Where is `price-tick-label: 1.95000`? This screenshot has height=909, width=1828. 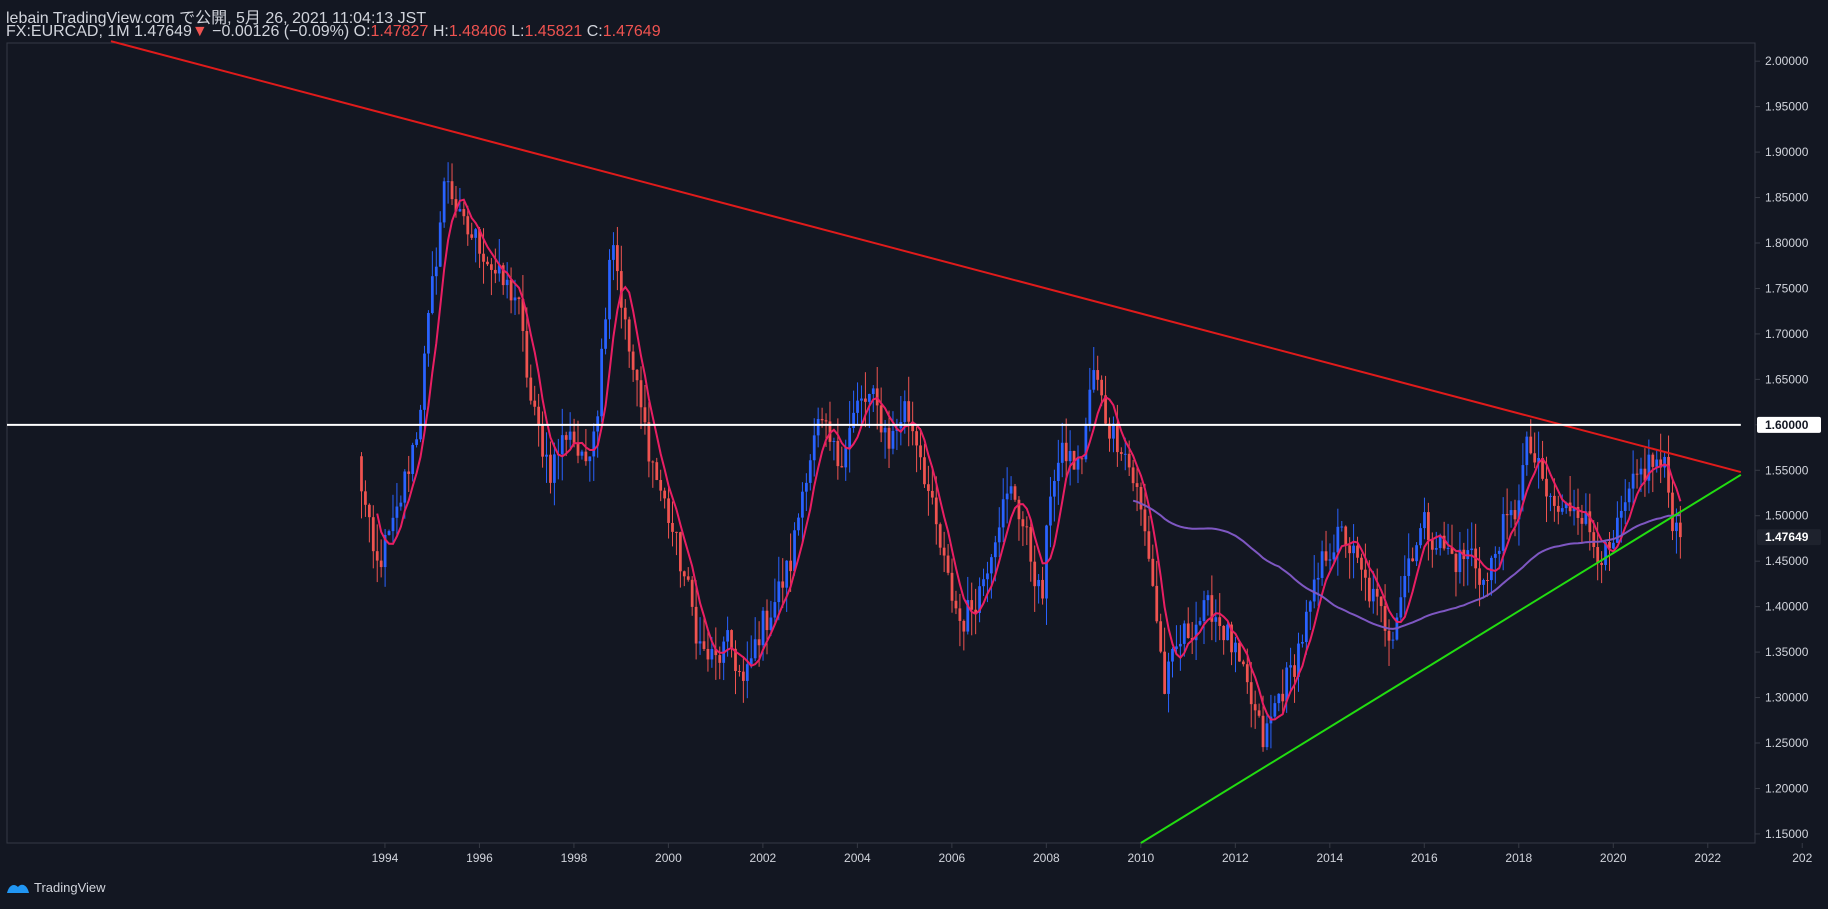
price-tick-label: 1.95000 is located at coordinates (1787, 107).